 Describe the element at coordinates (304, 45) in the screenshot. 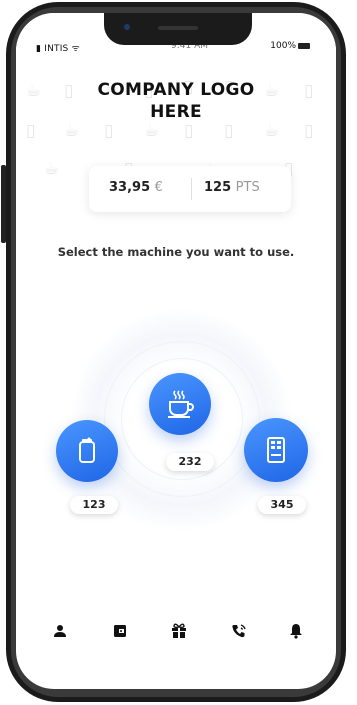

I see `battery-icon` at that location.